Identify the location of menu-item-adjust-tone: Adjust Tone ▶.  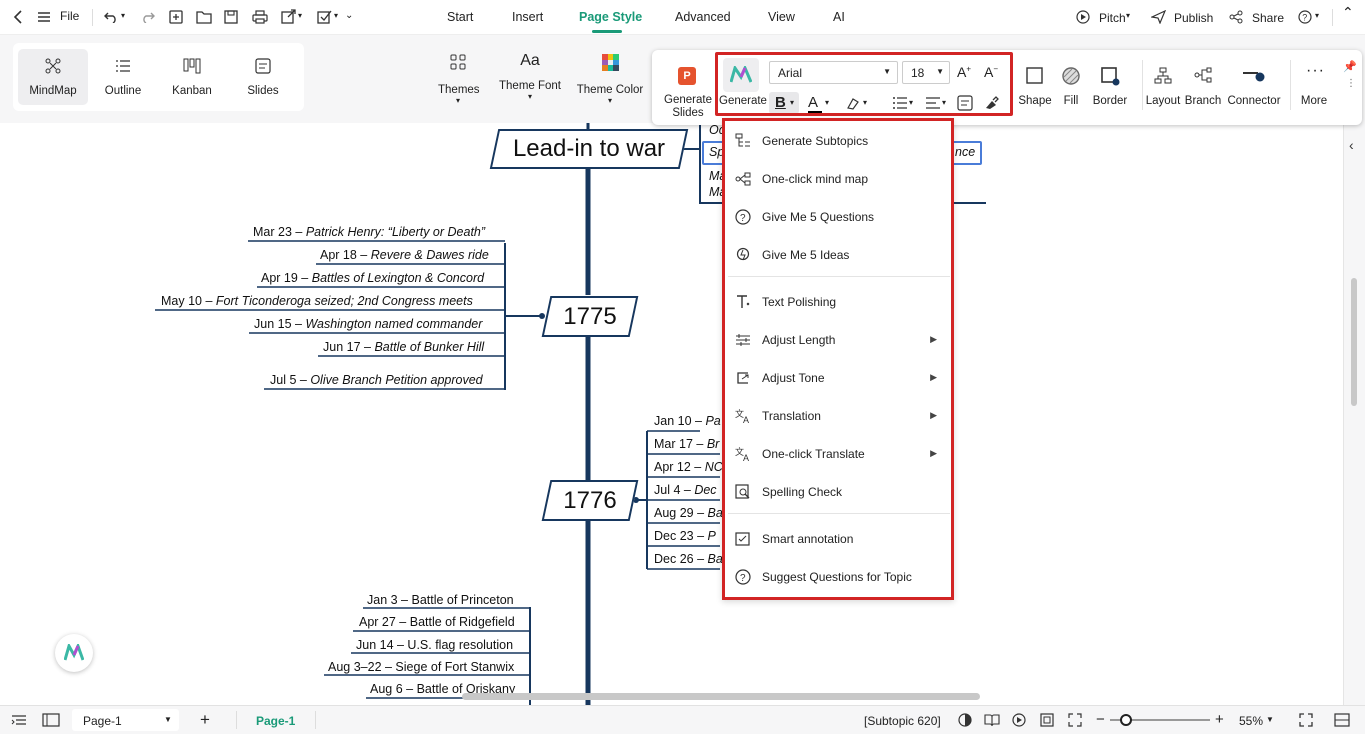
(840, 378).